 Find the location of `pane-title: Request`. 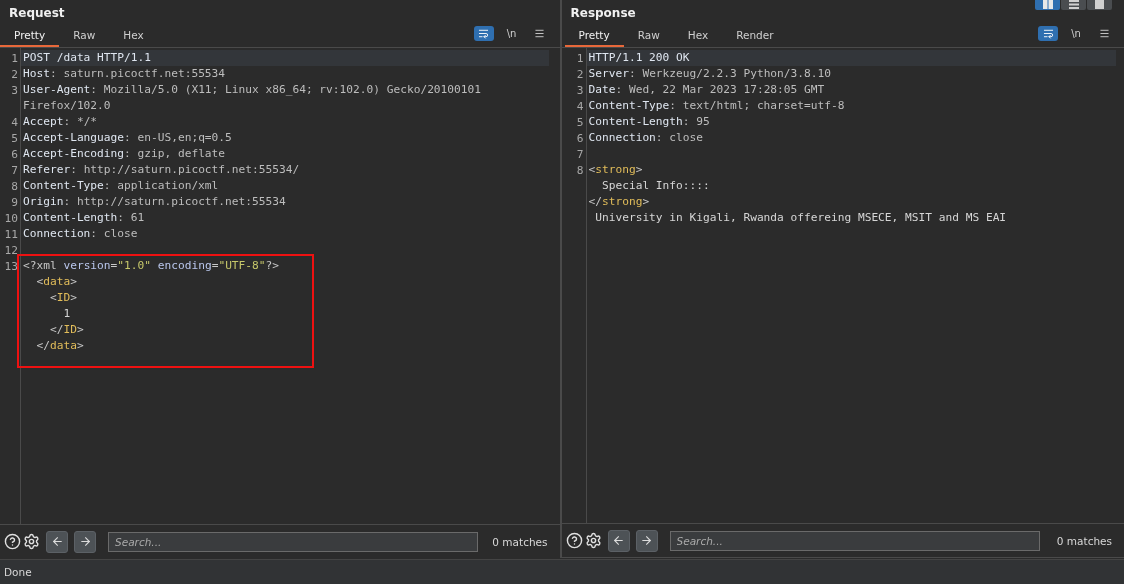

pane-title: Request is located at coordinates (37, 13).